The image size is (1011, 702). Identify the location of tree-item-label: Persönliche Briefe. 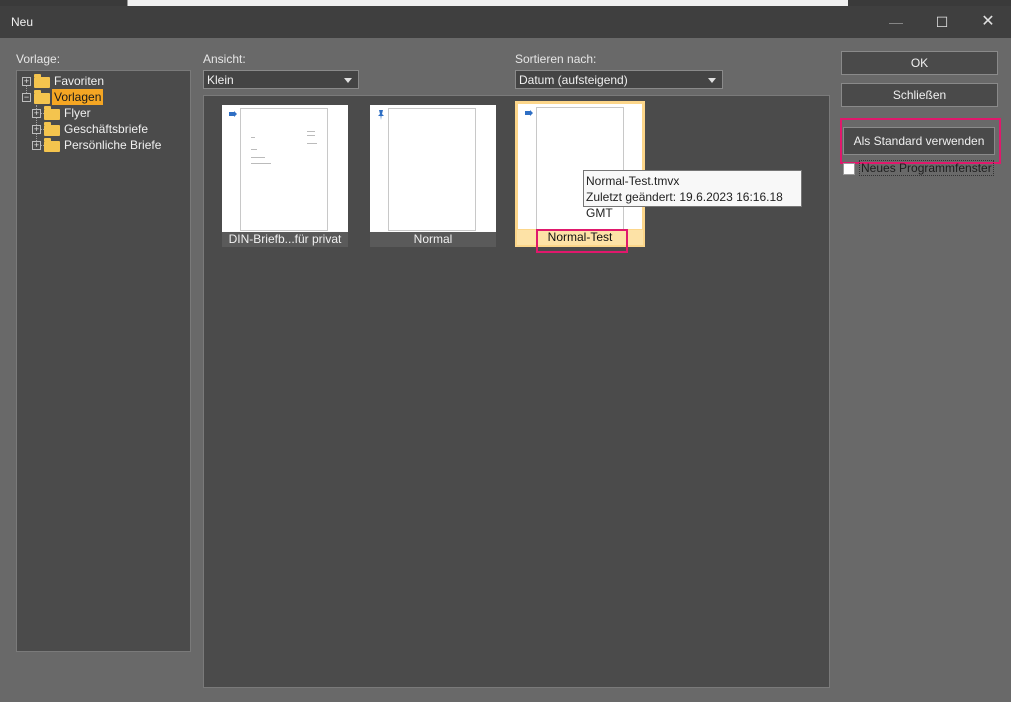
(113, 145).